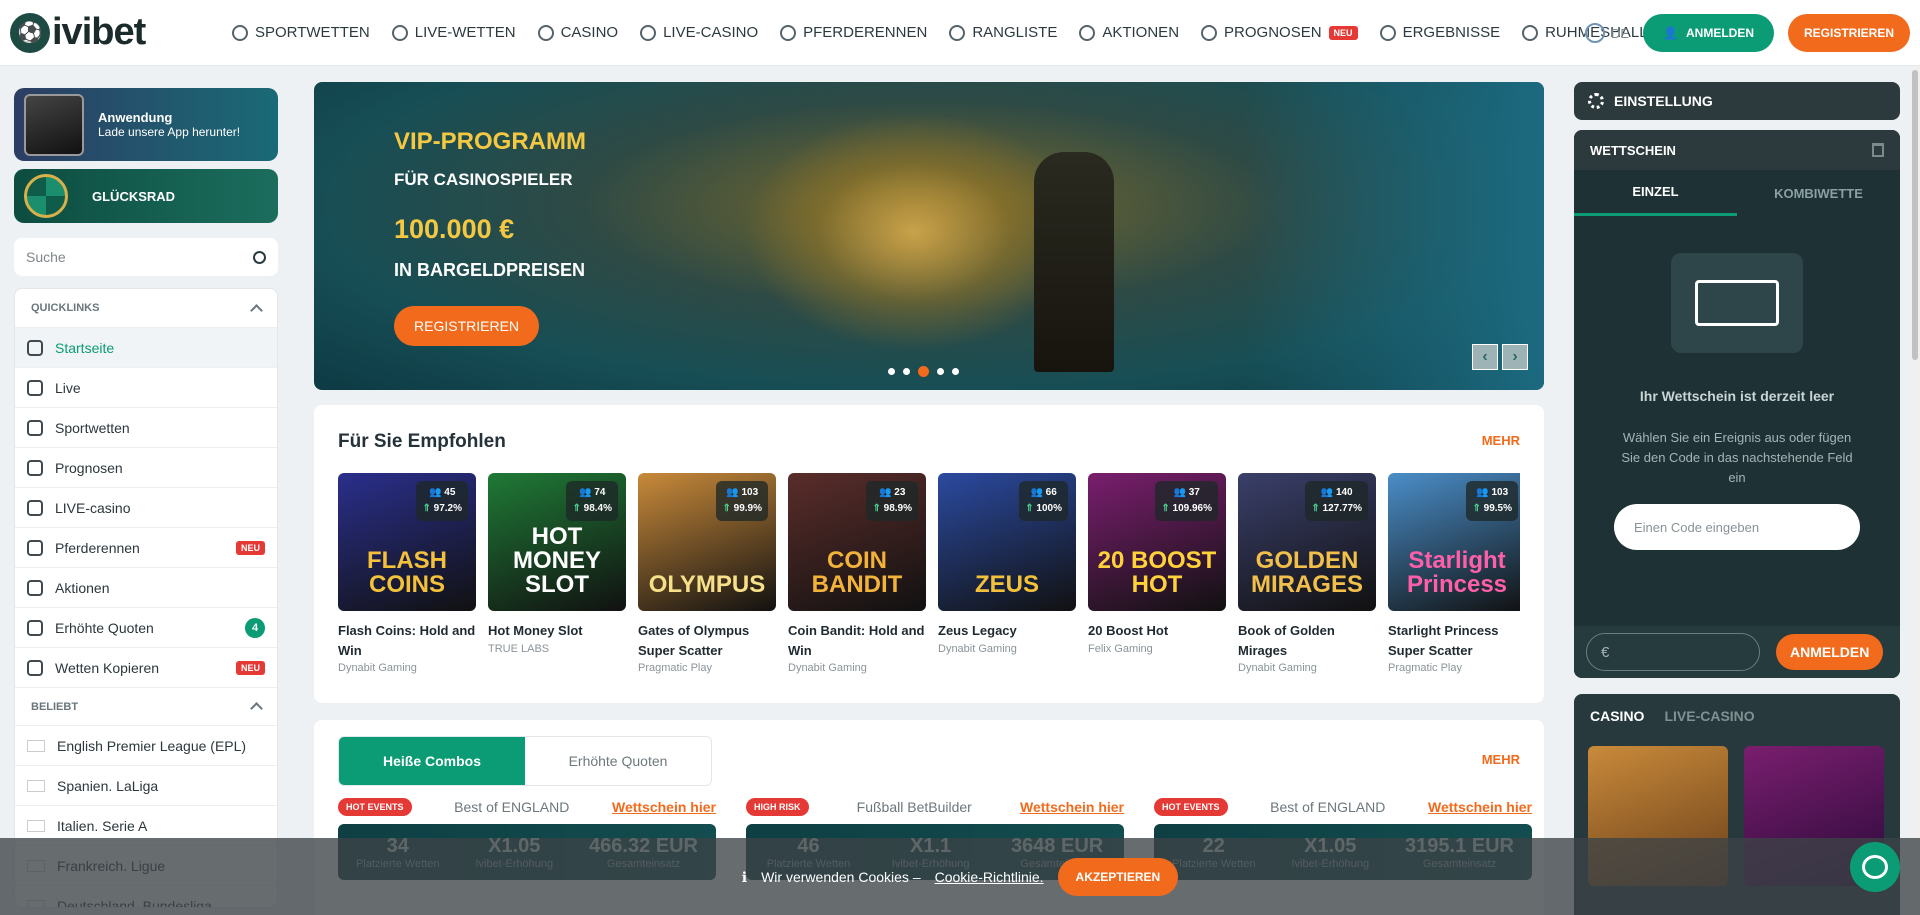  What do you see at coordinates (1286, 640) in the screenshot?
I see `game-title: Book of Golden Mirages` at bounding box center [1286, 640].